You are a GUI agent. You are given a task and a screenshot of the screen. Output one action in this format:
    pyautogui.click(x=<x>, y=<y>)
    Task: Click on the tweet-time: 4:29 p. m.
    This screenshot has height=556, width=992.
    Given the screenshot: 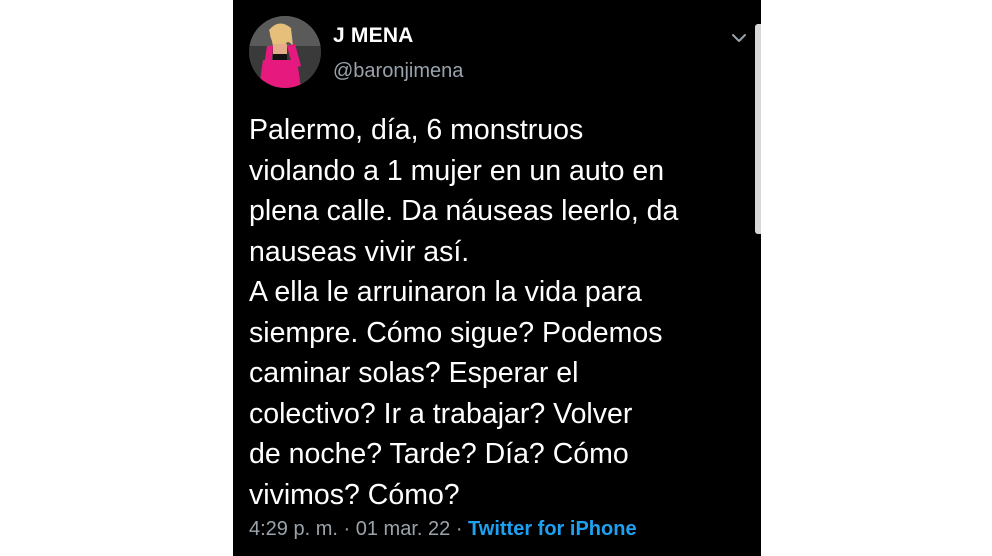 What is the action you would take?
    pyautogui.click(x=293, y=529)
    